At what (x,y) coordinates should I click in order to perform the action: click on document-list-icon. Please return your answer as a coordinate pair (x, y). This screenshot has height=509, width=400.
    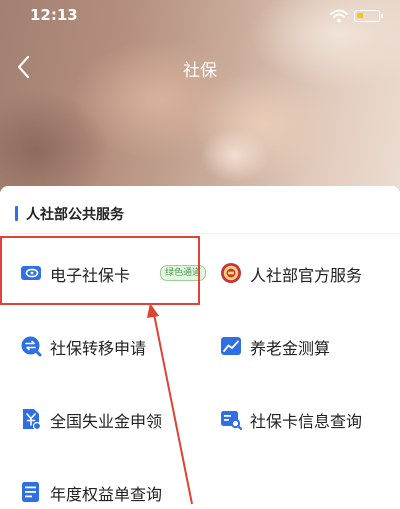
    Looking at the image, I should click on (30, 492).